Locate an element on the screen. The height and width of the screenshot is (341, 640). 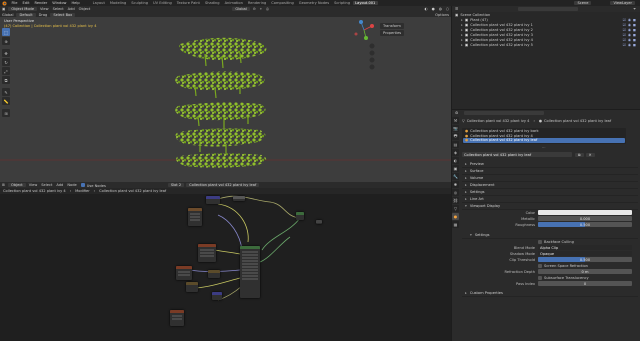
custom-properties-header: ▸ Custom Properties is located at coordinates (550, 293).